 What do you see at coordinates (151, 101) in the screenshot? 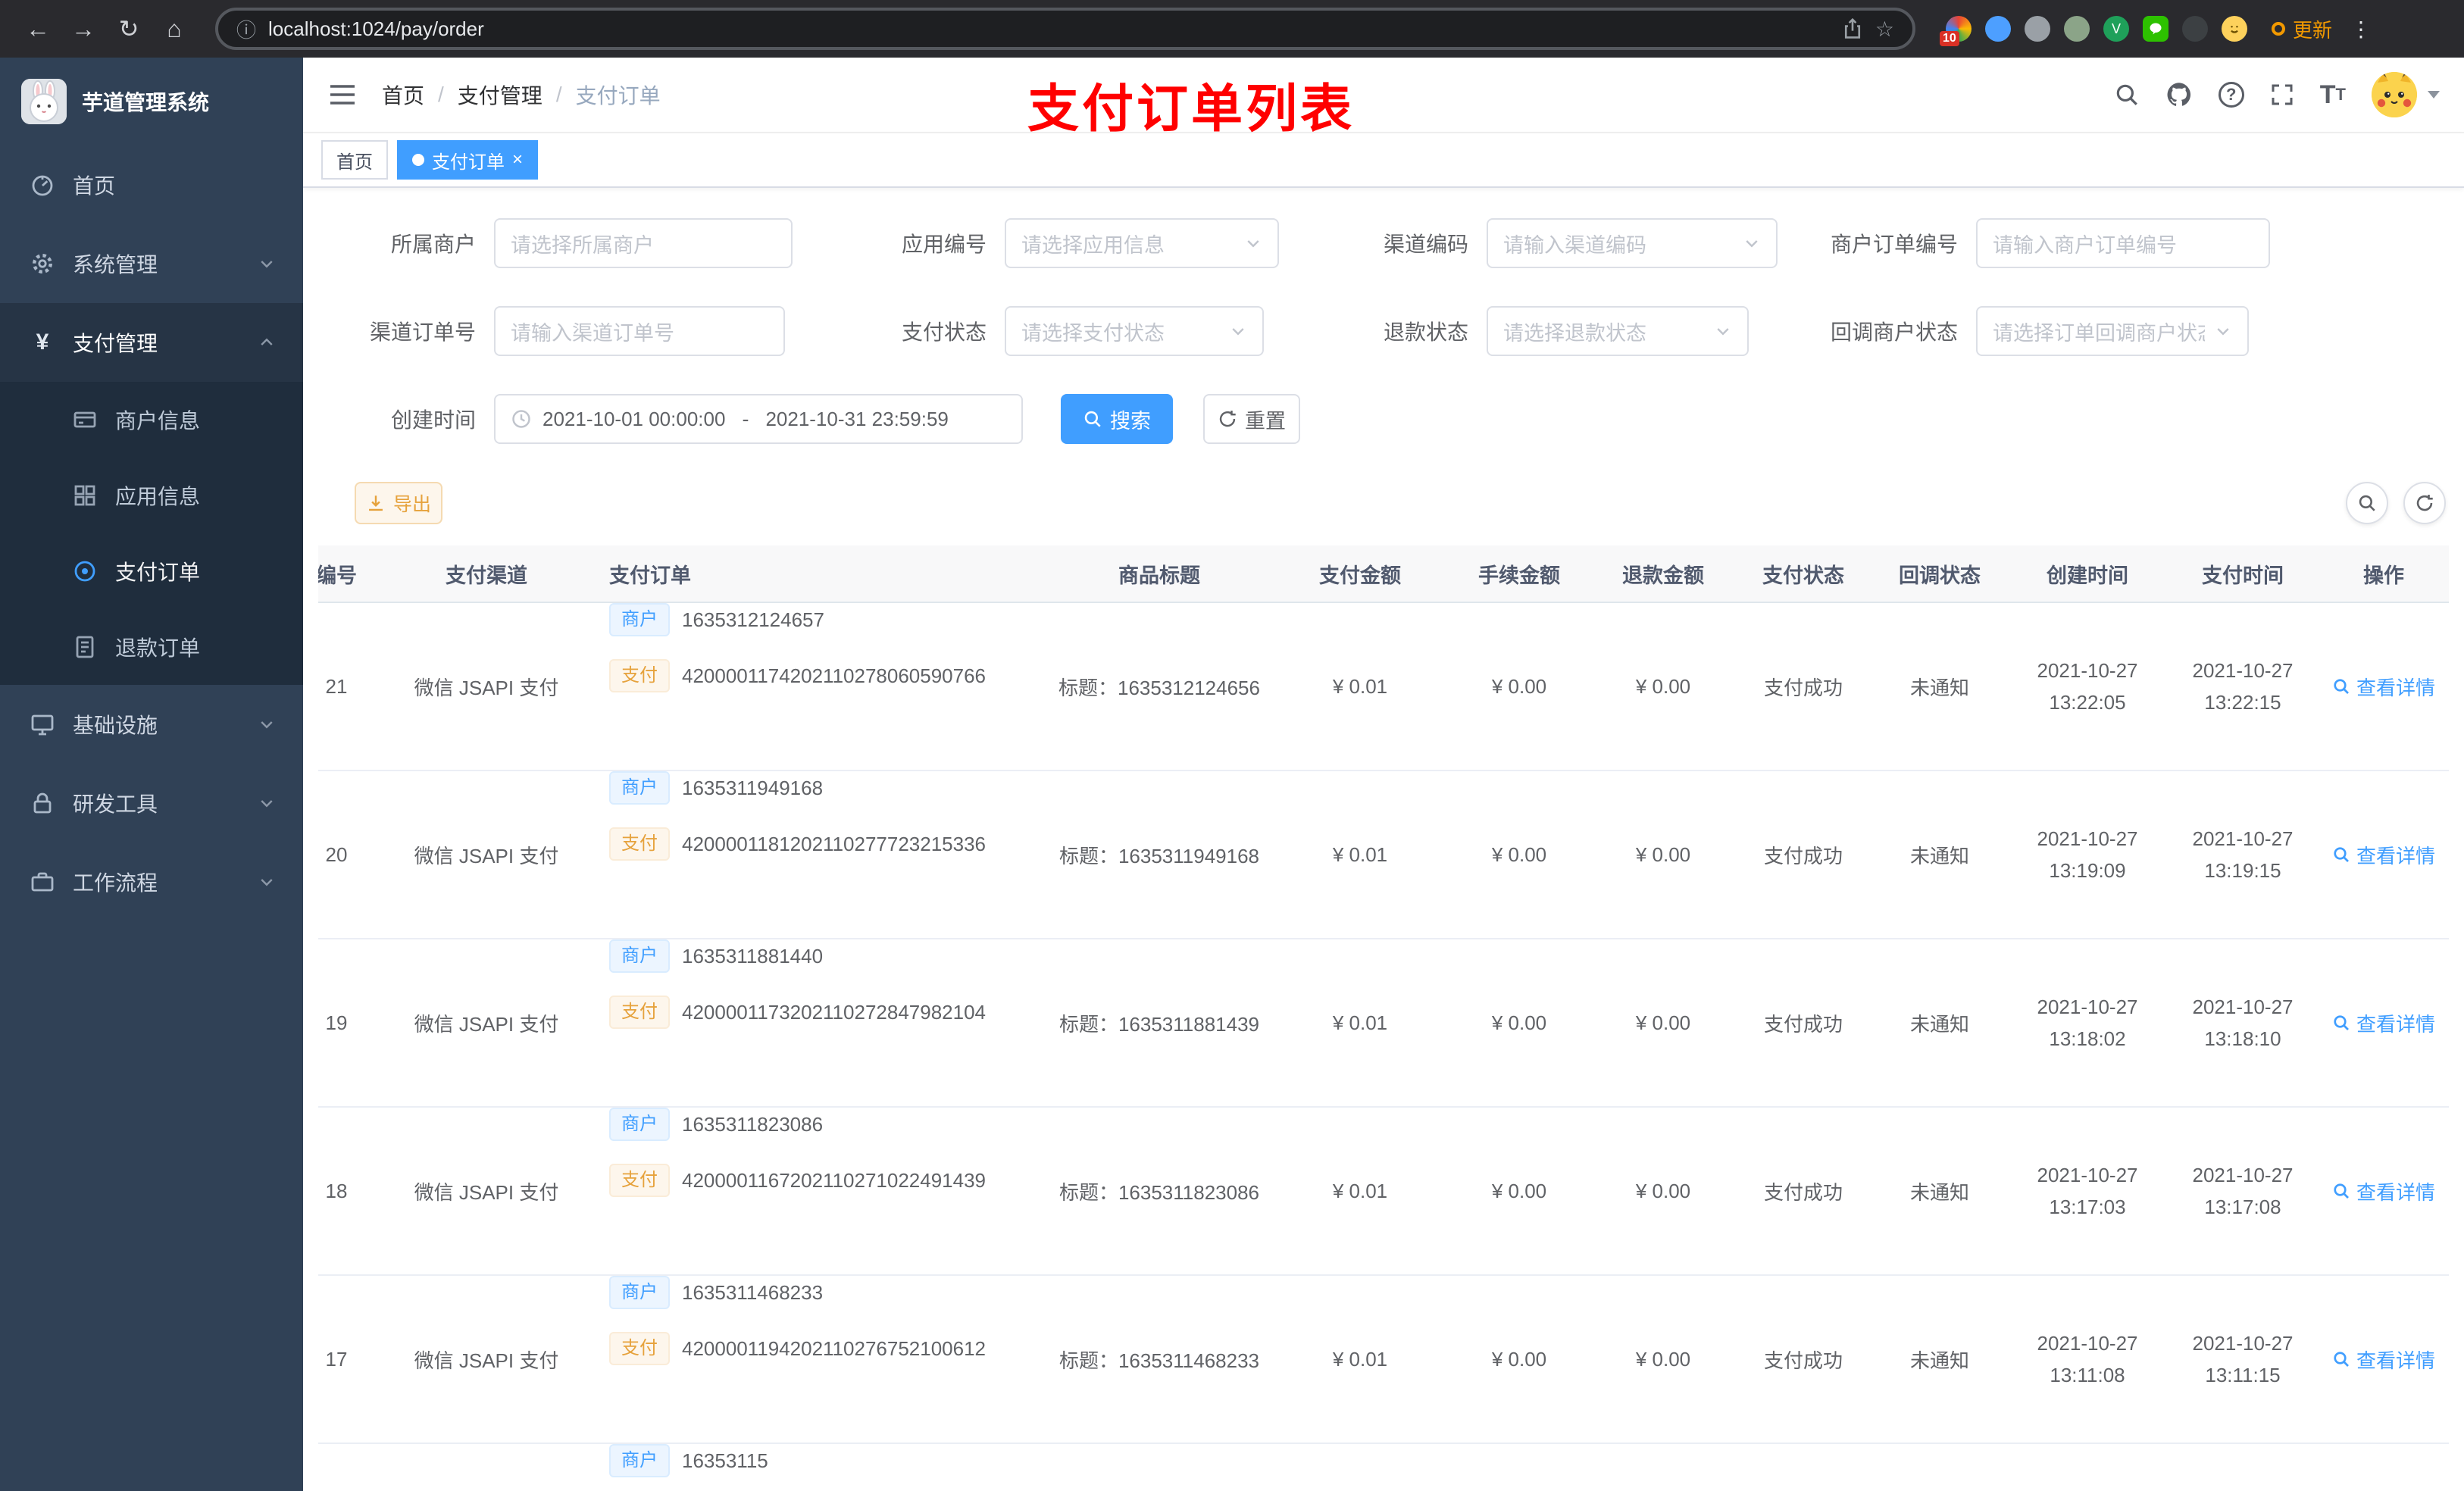
I see `app-logo: 芋道管理系统` at bounding box center [151, 101].